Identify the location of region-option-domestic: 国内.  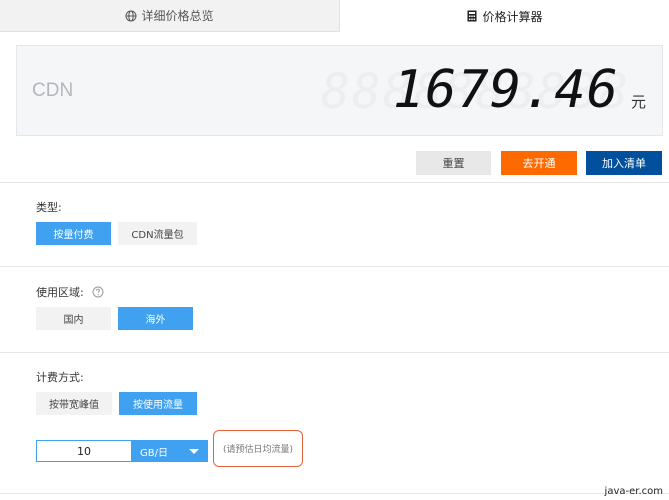
(73, 318).